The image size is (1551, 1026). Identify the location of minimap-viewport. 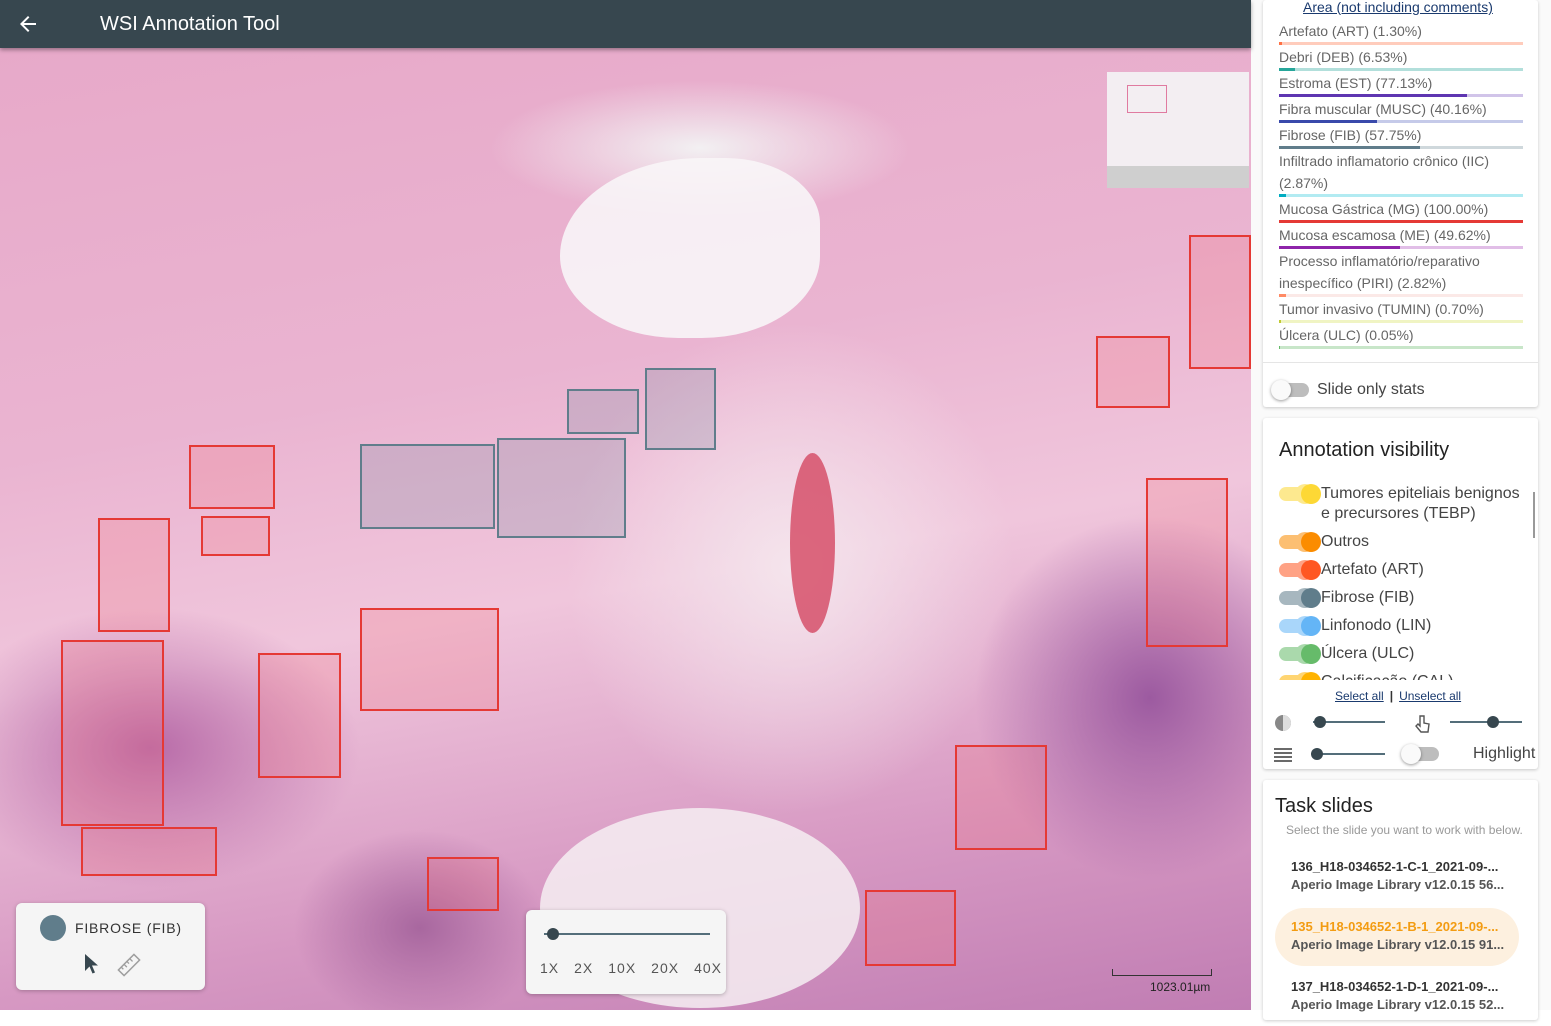
(1147, 99).